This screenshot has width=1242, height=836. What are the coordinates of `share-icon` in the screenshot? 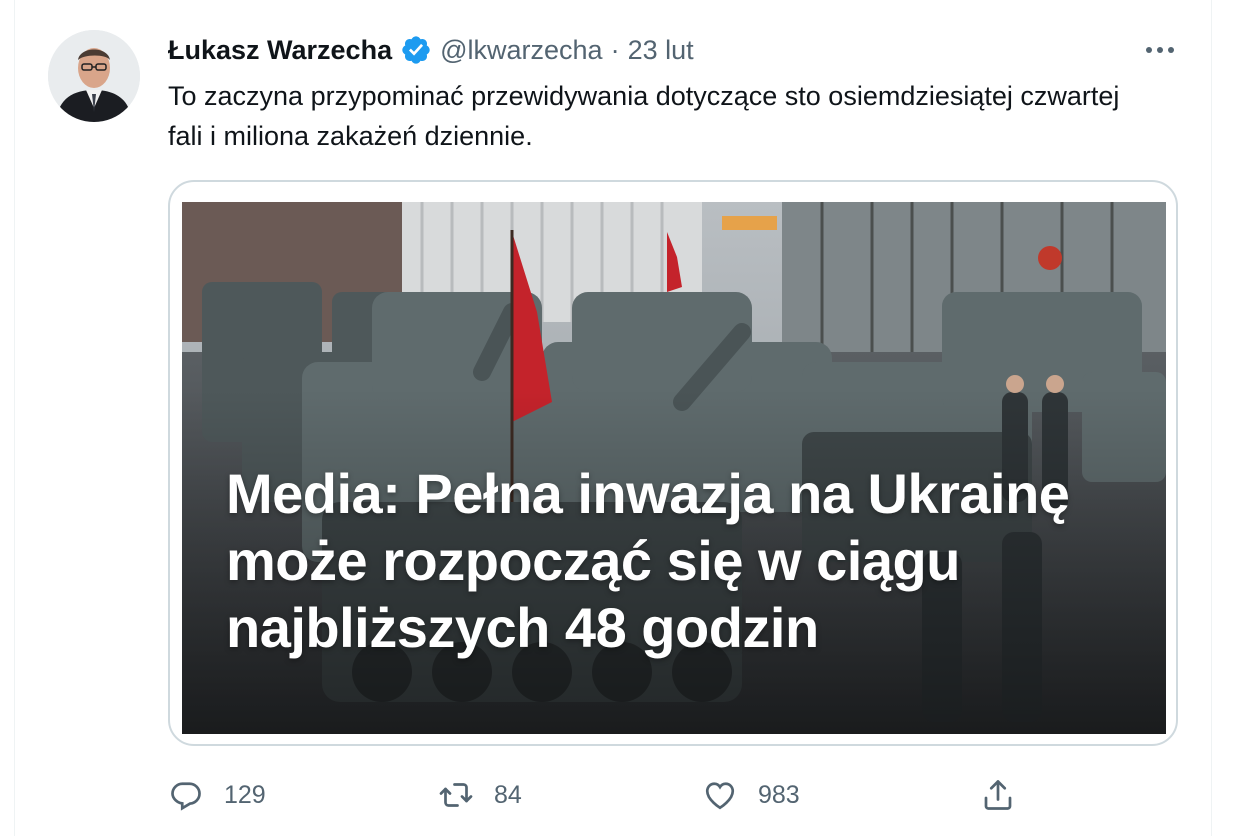 It's located at (998, 795).